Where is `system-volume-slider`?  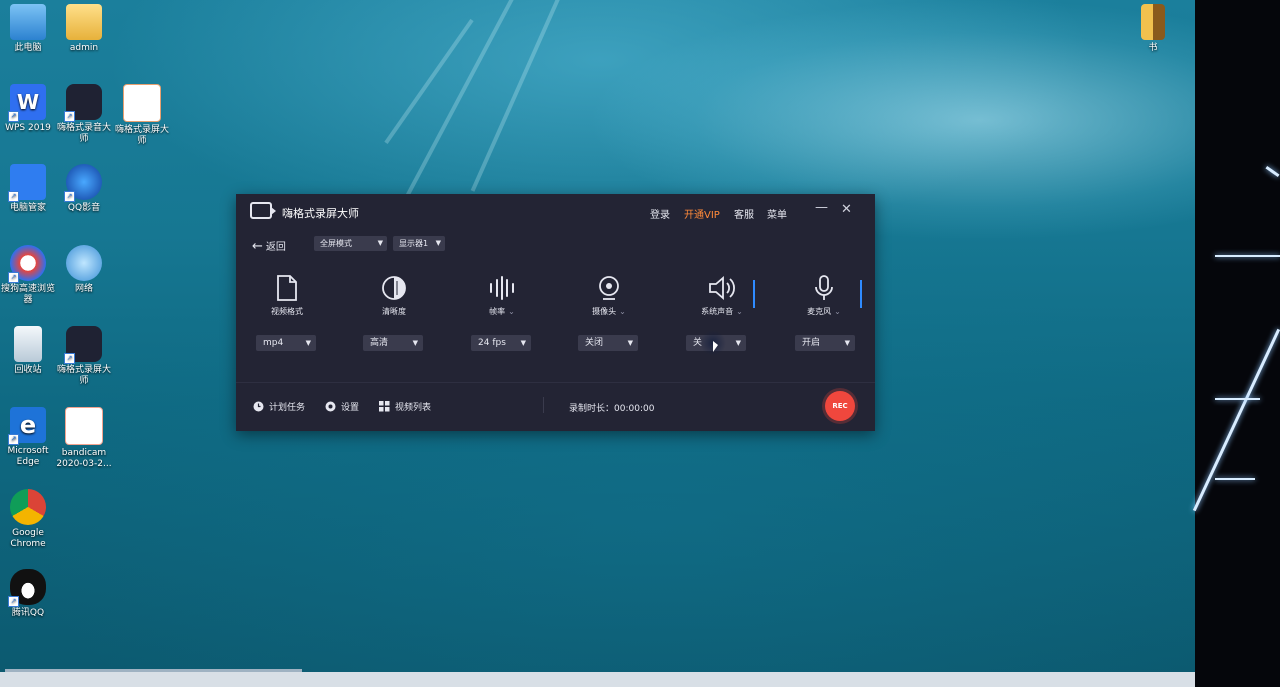 system-volume-slider is located at coordinates (754, 294).